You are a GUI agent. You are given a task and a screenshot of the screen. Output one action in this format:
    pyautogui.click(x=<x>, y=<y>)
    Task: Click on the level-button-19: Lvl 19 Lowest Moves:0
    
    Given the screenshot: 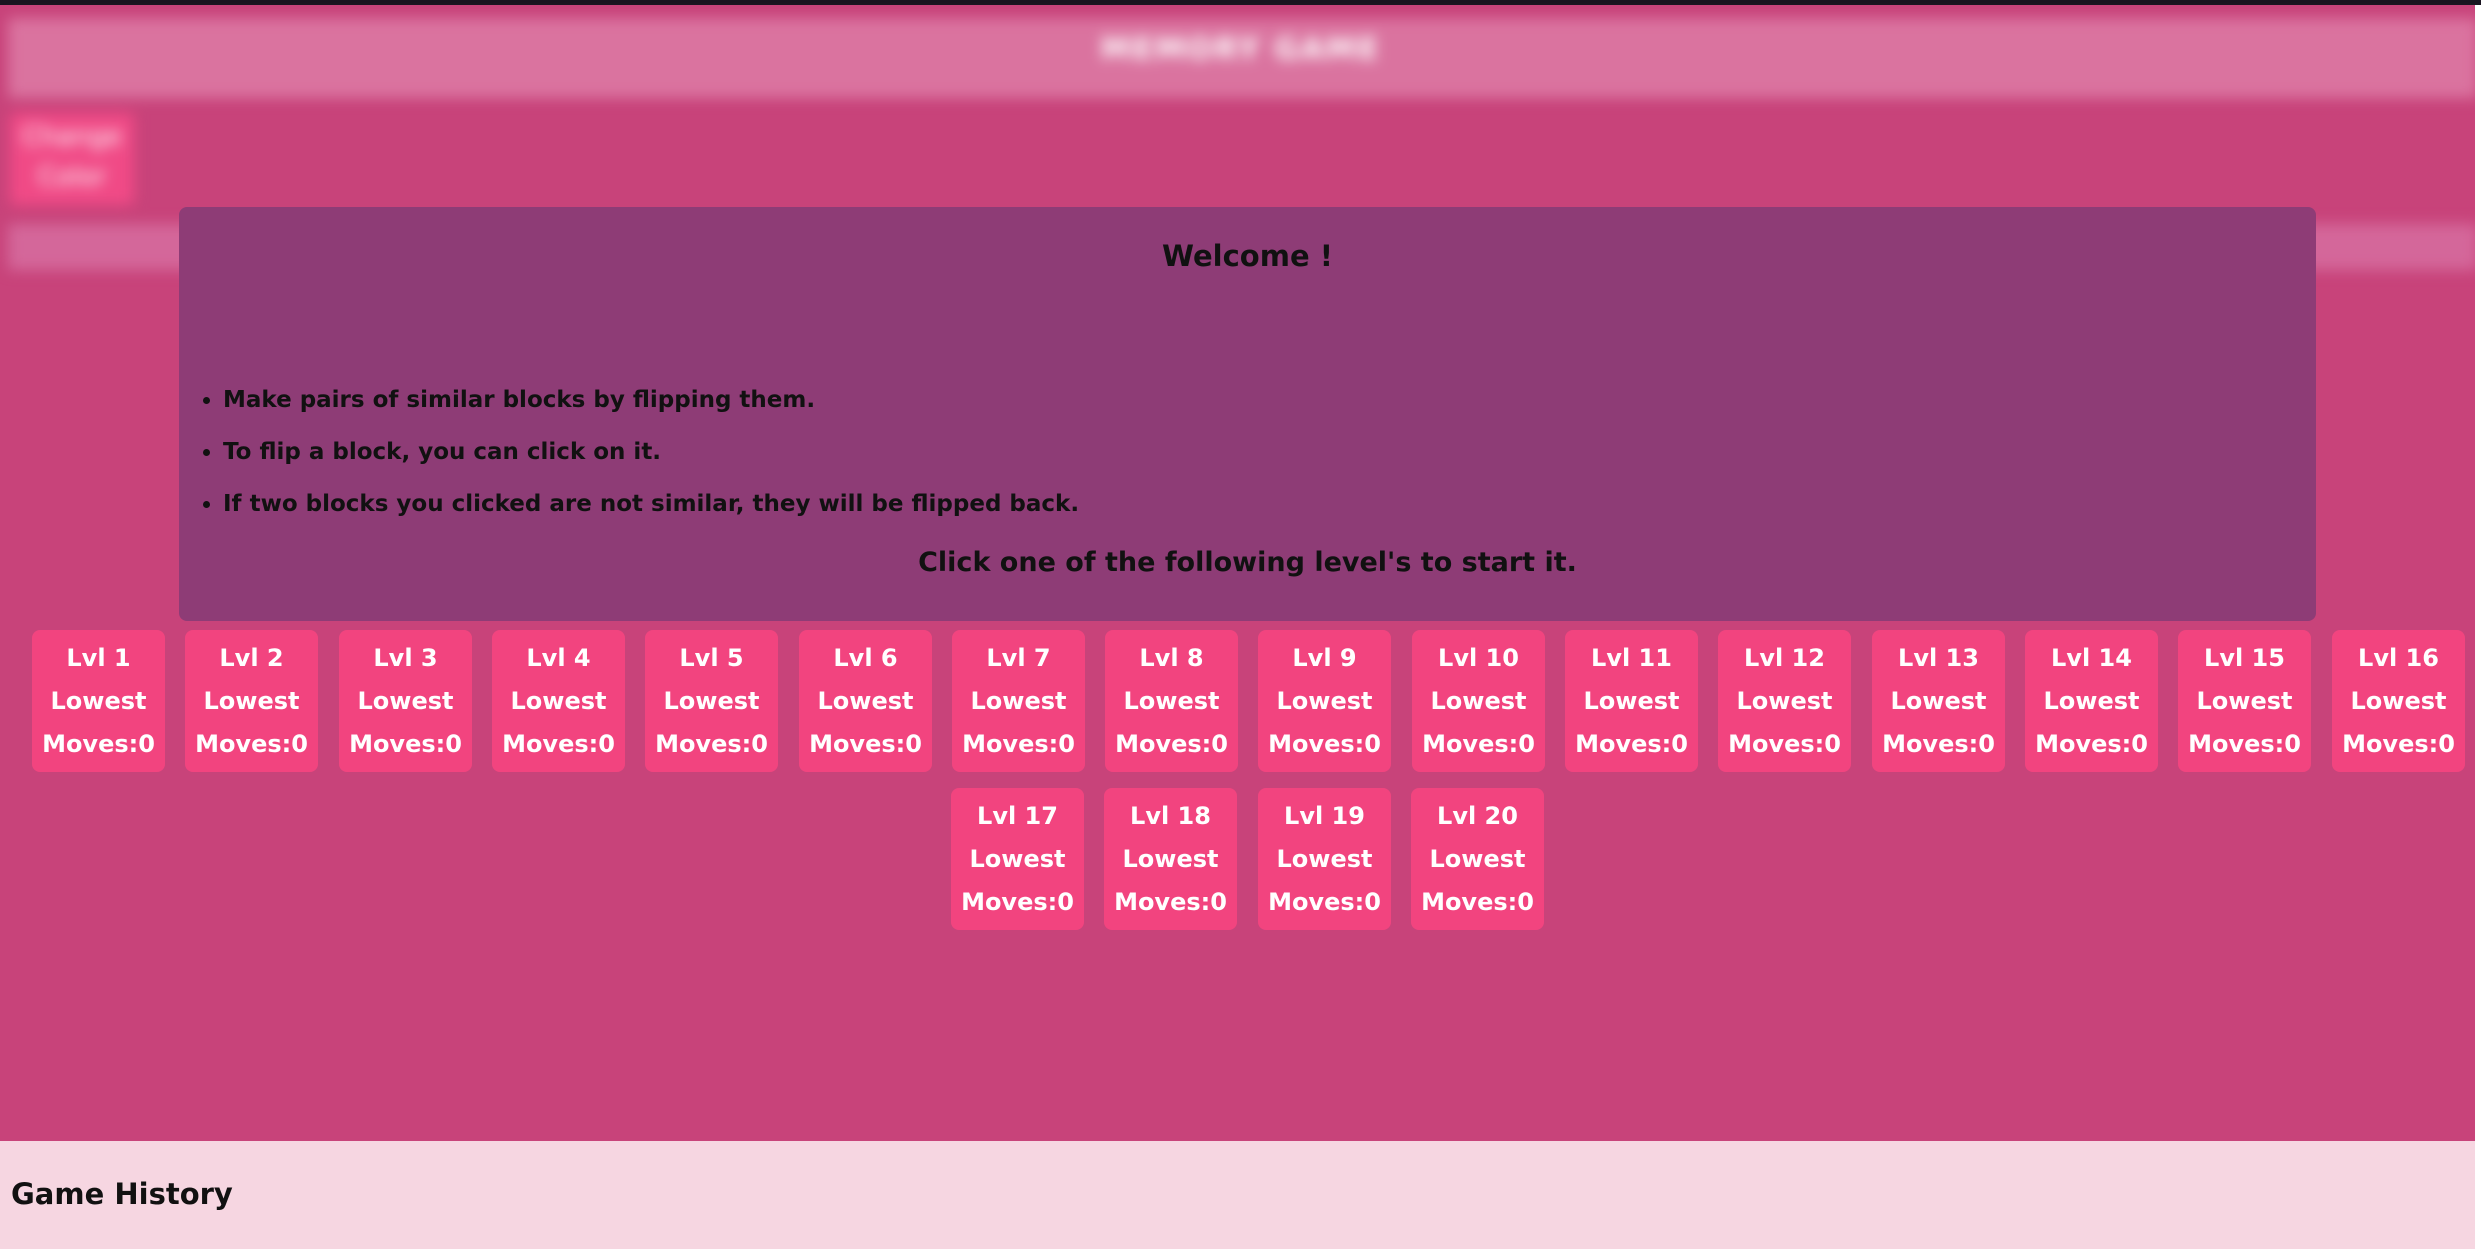 What is the action you would take?
    pyautogui.click(x=1324, y=859)
    